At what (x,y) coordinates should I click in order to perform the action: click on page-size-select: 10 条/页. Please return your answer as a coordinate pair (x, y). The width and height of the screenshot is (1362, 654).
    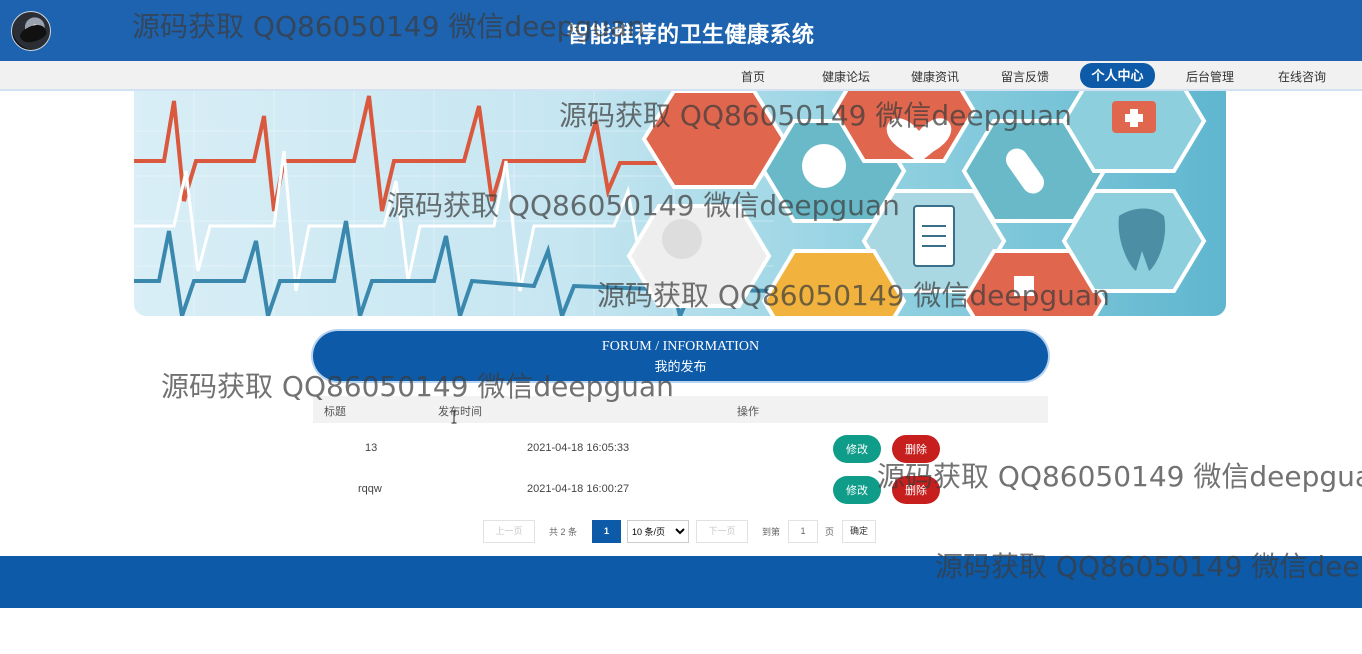
    Looking at the image, I should click on (658, 531).